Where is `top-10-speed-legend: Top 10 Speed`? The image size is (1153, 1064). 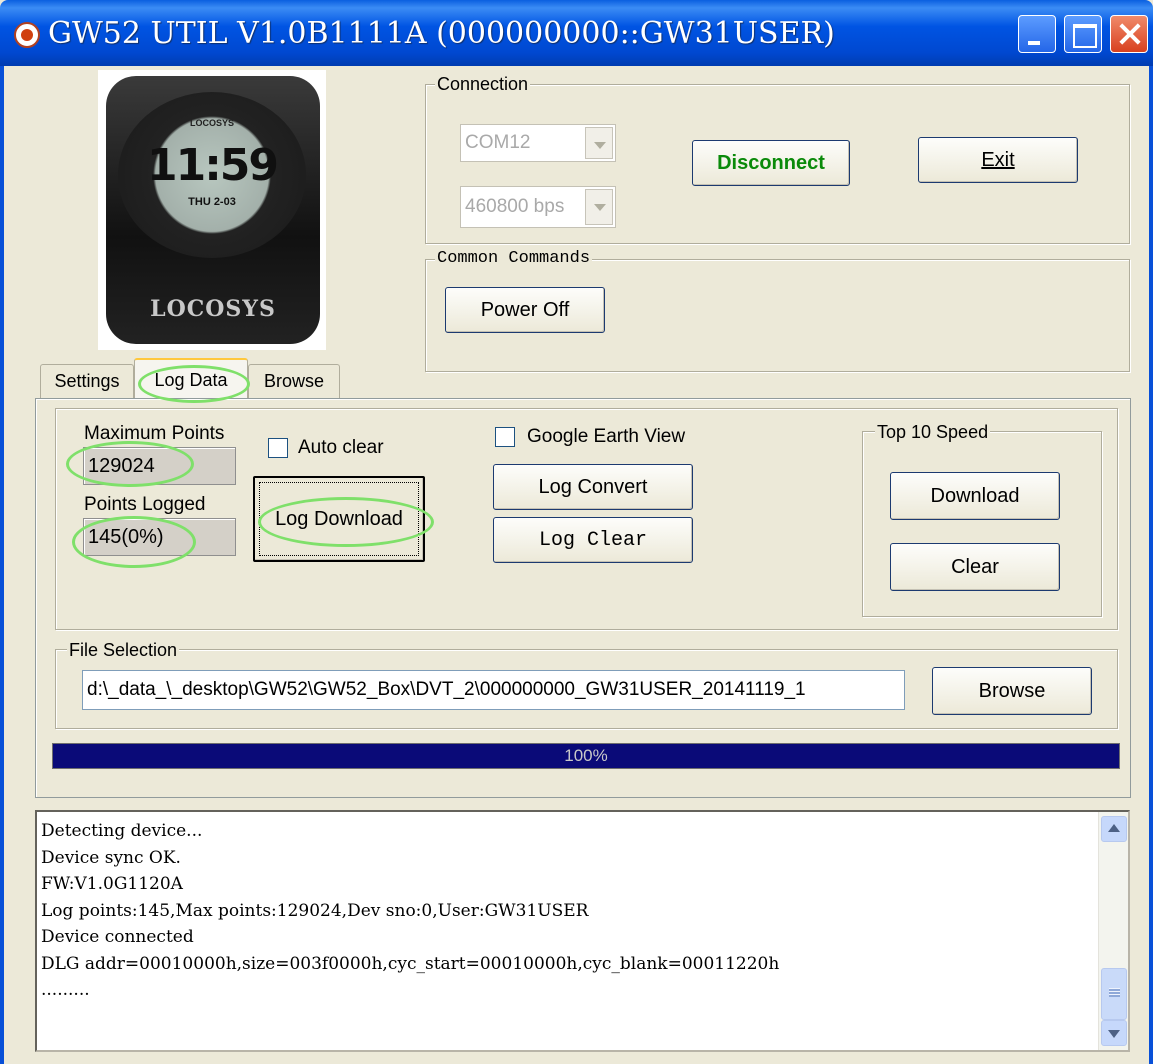
top-10-speed-legend: Top 10 Speed is located at coordinates (933, 432).